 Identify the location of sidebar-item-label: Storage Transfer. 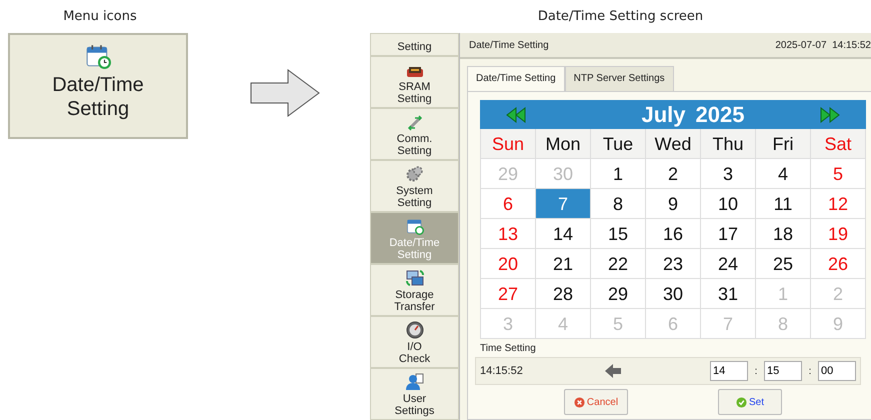
(414, 301).